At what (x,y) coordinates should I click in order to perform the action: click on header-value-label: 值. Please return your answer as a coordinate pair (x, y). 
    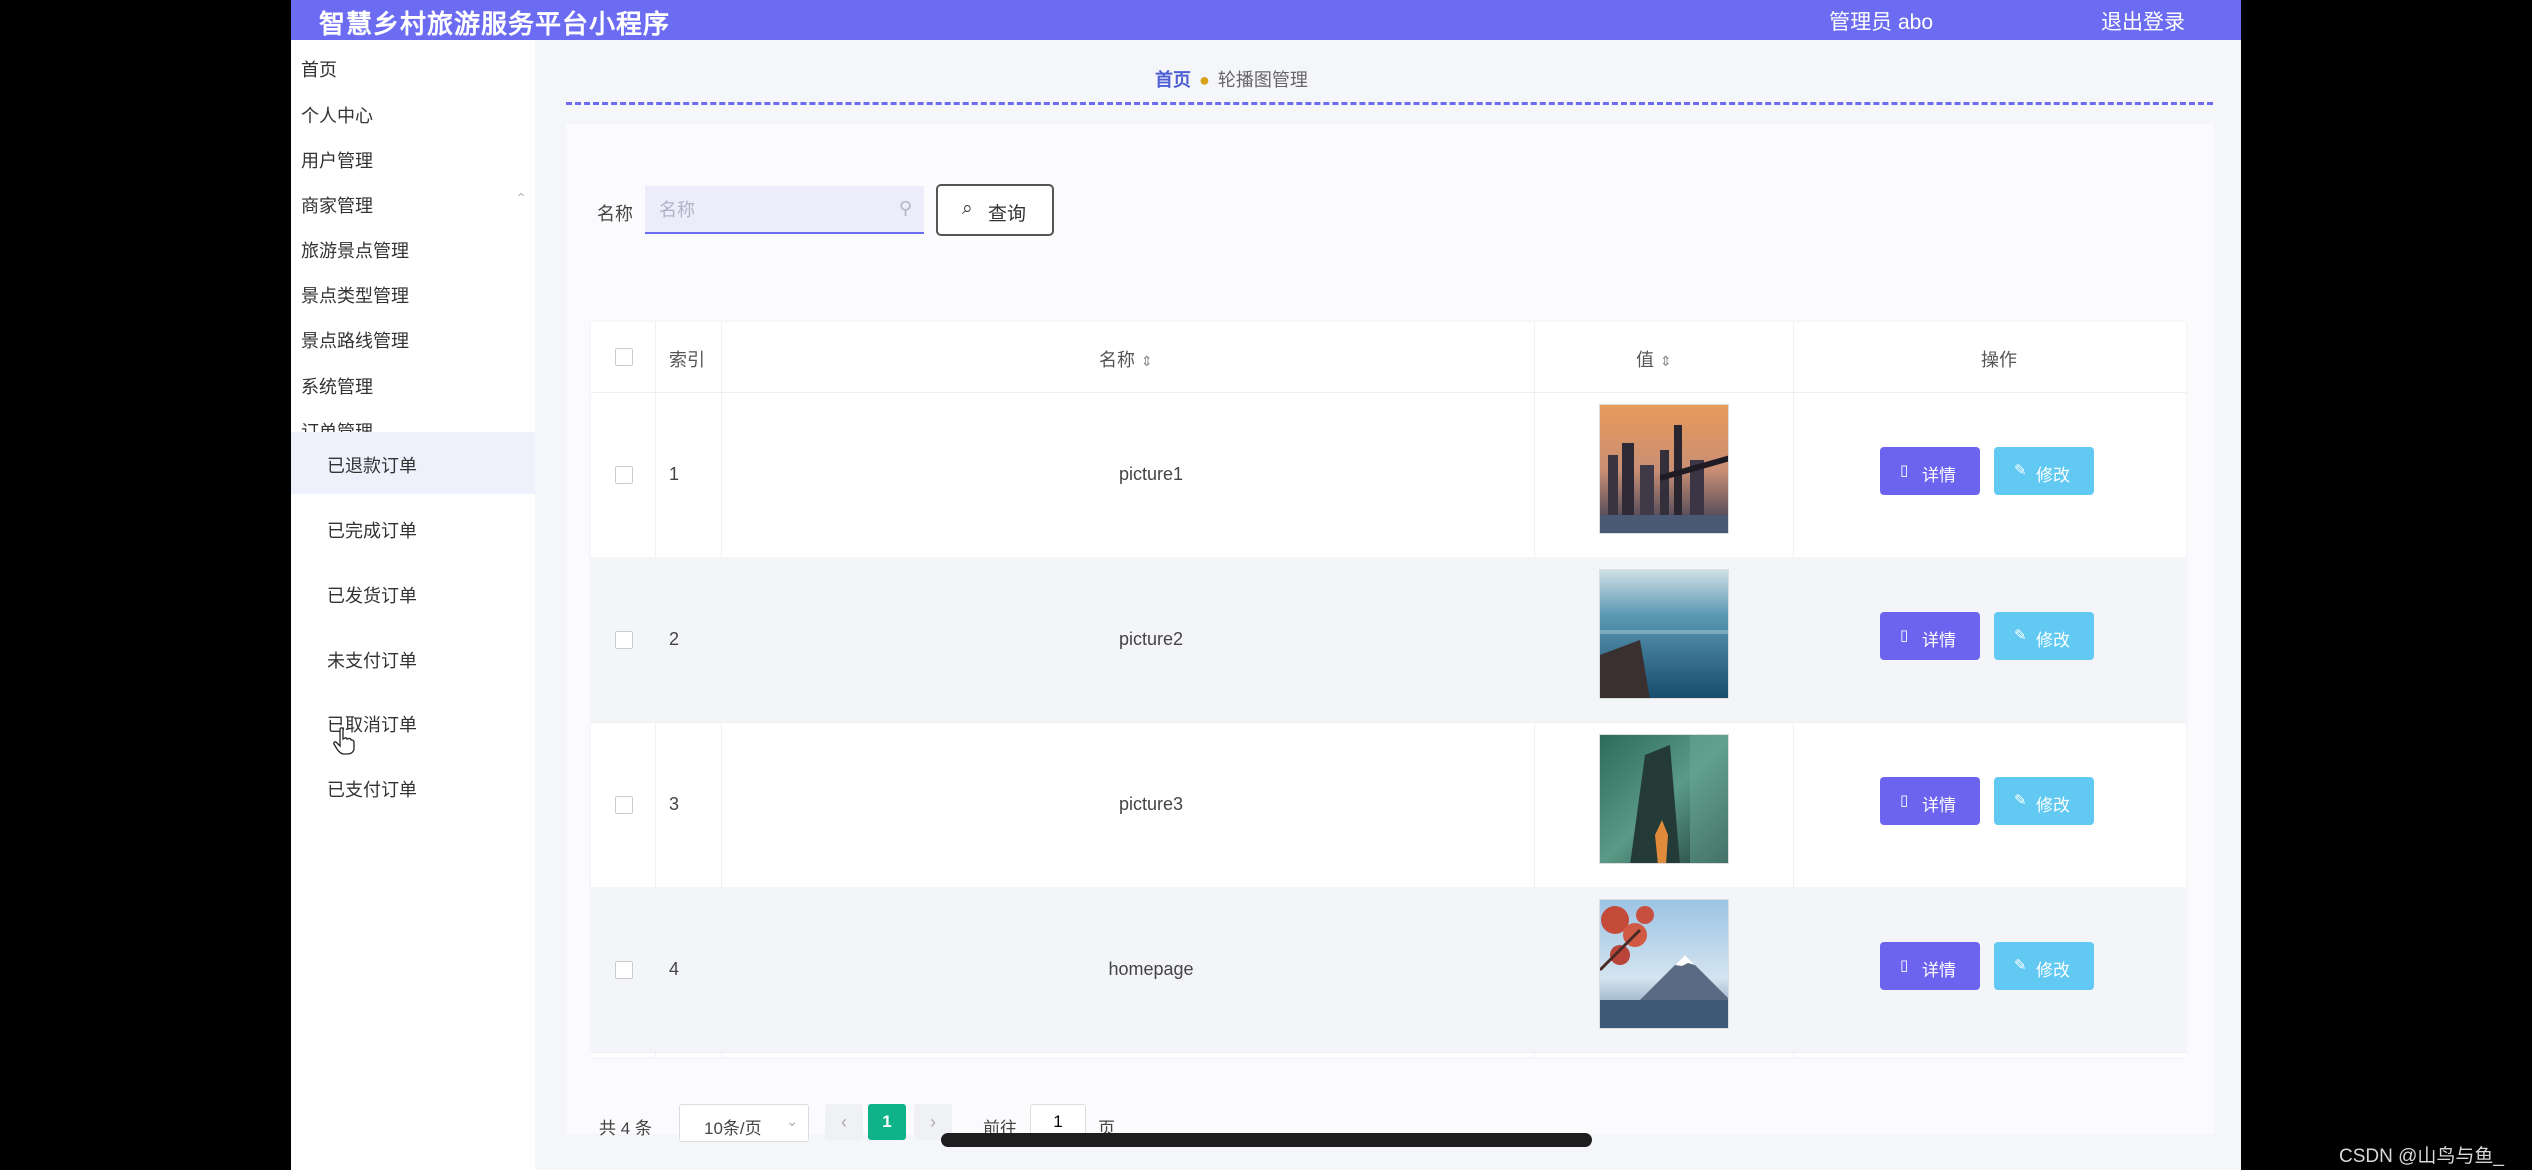
    Looking at the image, I should click on (1645, 360).